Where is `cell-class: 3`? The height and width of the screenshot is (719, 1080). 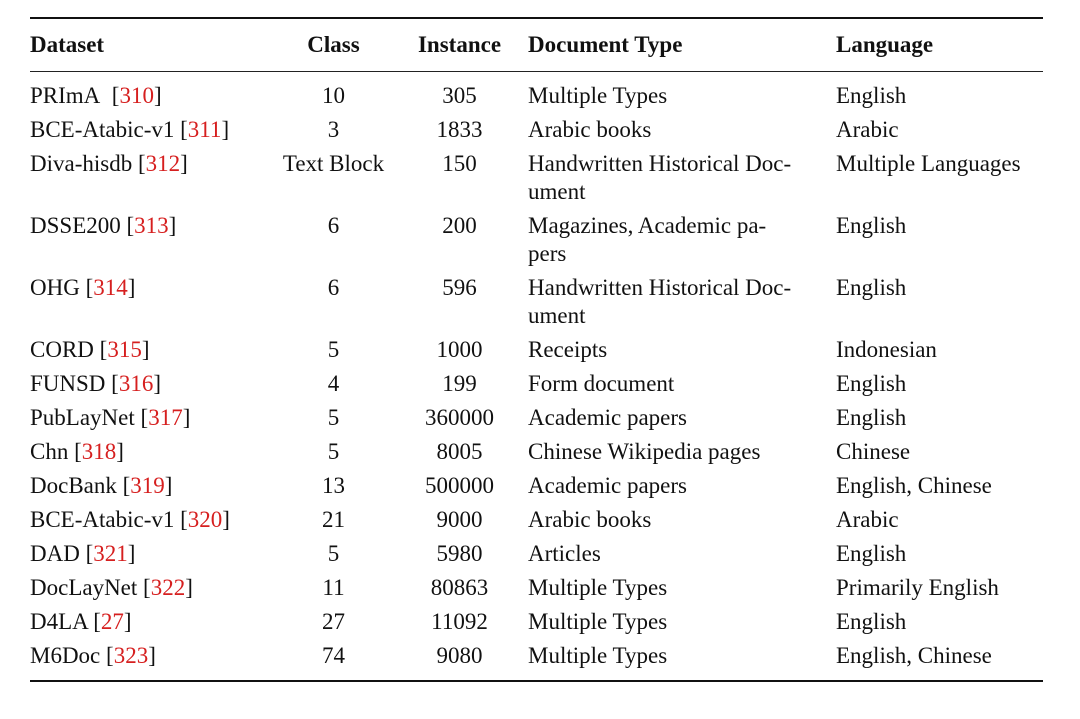 cell-class: 3 is located at coordinates (333, 129).